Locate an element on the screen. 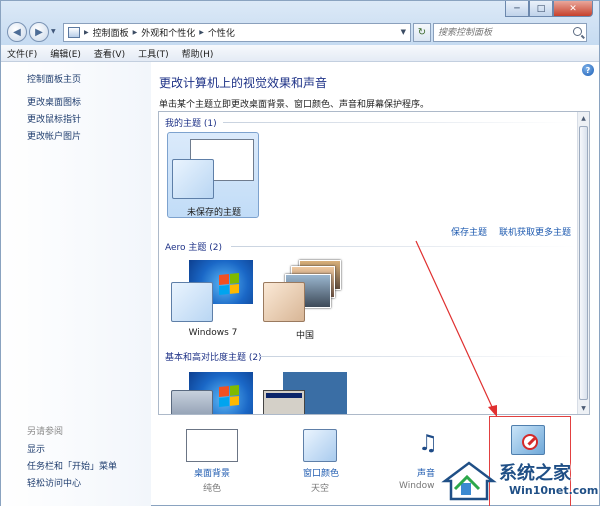 Image resolution: width=600 pixels, height=506 pixels. annotation-arrow-head is located at coordinates (492, 411).